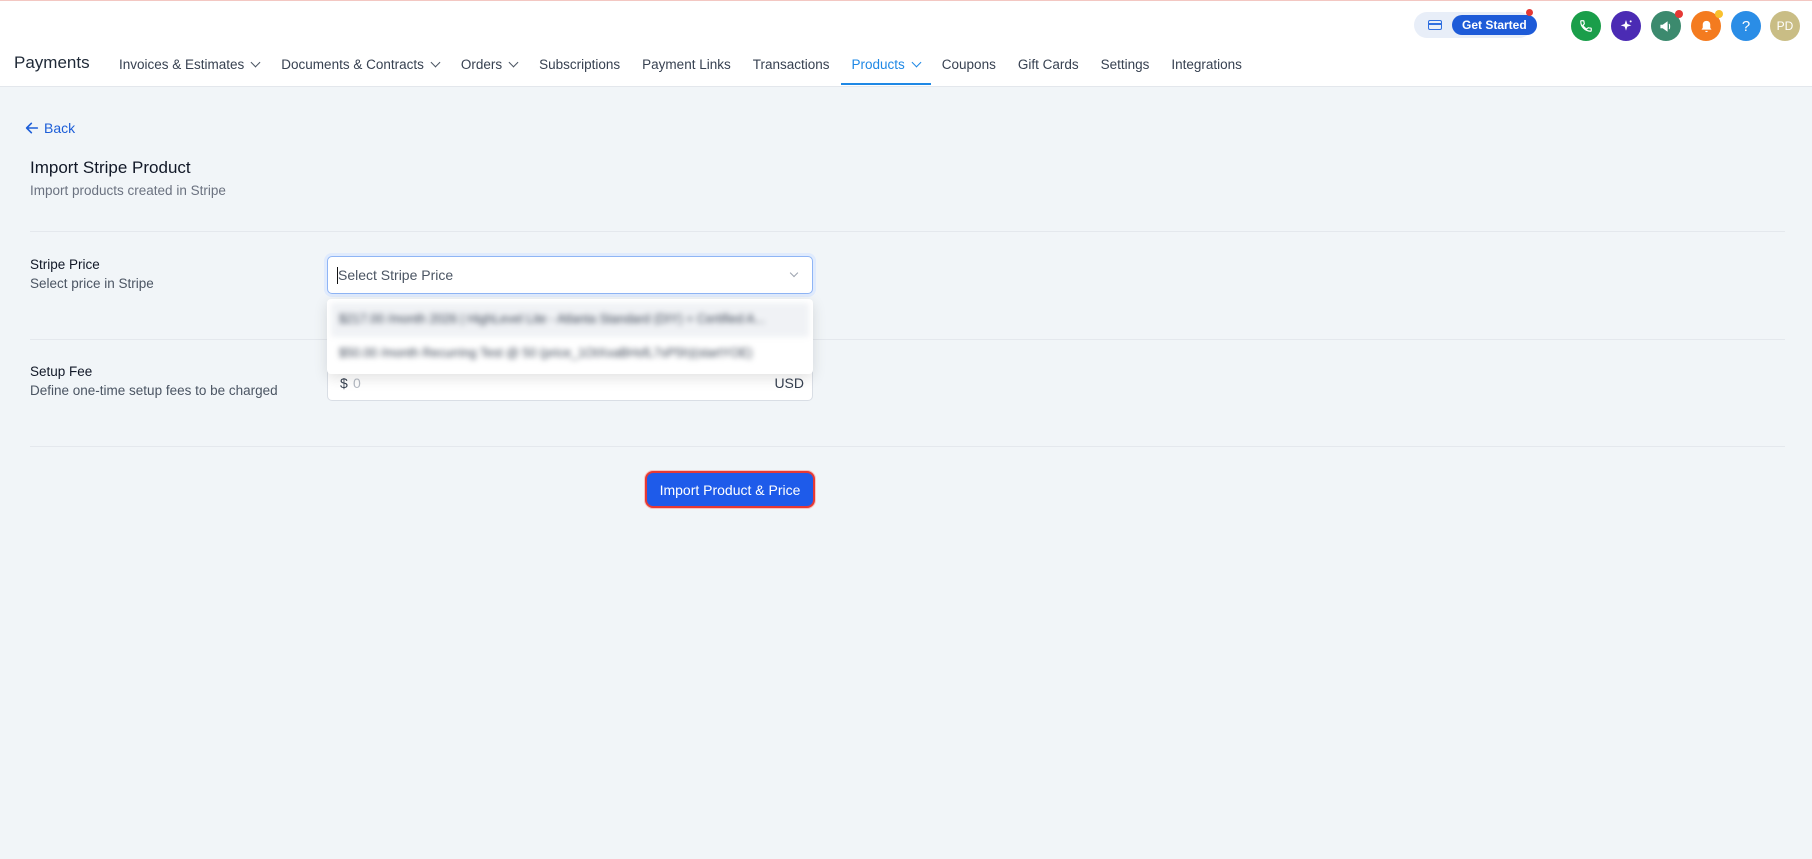 This screenshot has height=859, width=1812. What do you see at coordinates (92, 283) in the screenshot?
I see `stripe-price-help: Select price in Stripe` at bounding box center [92, 283].